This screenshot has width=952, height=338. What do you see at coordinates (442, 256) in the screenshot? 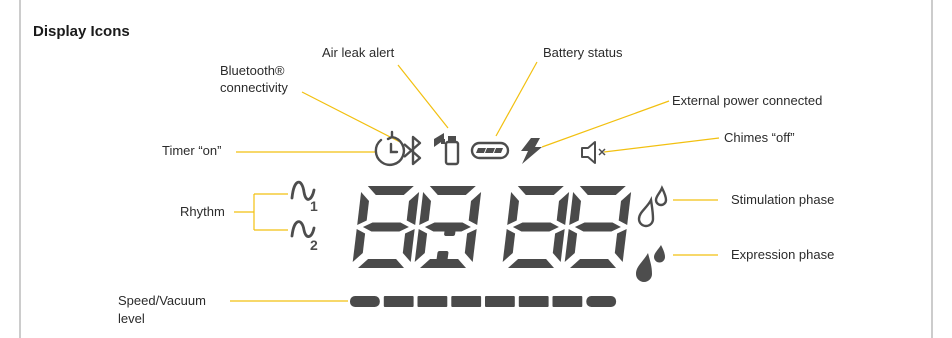
I see `colon-dot-bottom` at bounding box center [442, 256].